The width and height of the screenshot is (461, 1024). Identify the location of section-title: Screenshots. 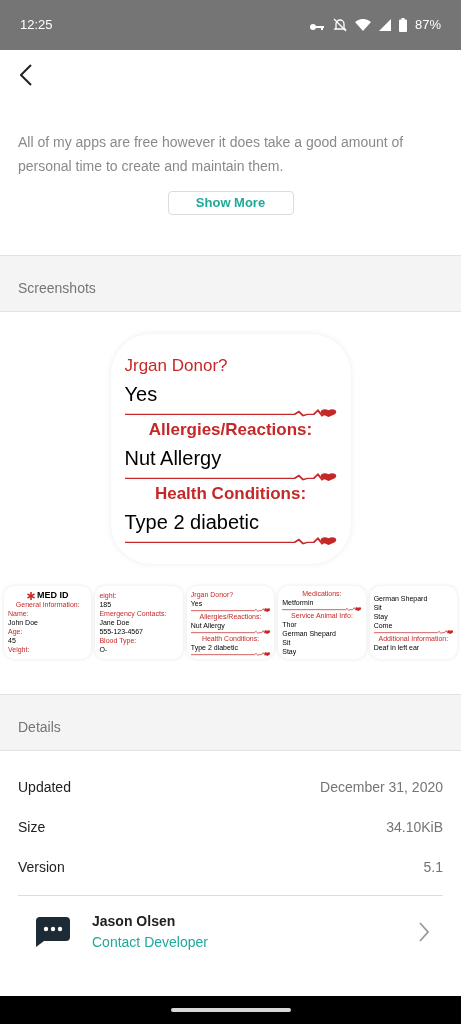
(57, 288).